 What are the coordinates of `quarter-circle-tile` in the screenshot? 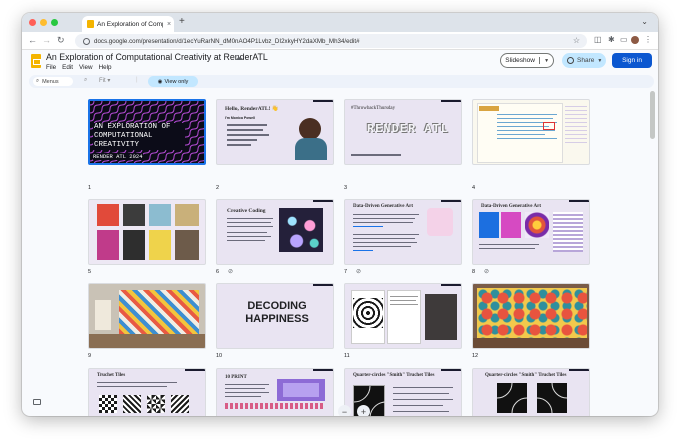 It's located at (512, 398).